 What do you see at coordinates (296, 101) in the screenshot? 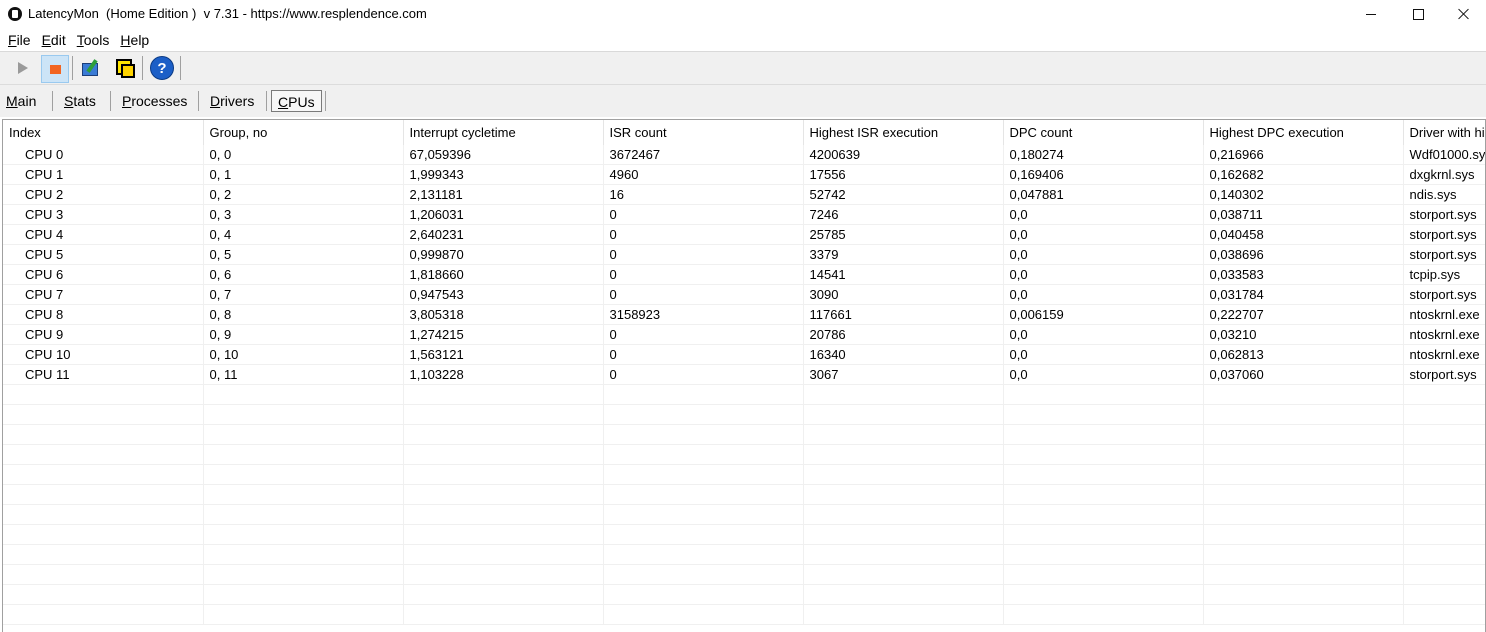
I see `tab-cpus: CPUs` at bounding box center [296, 101].